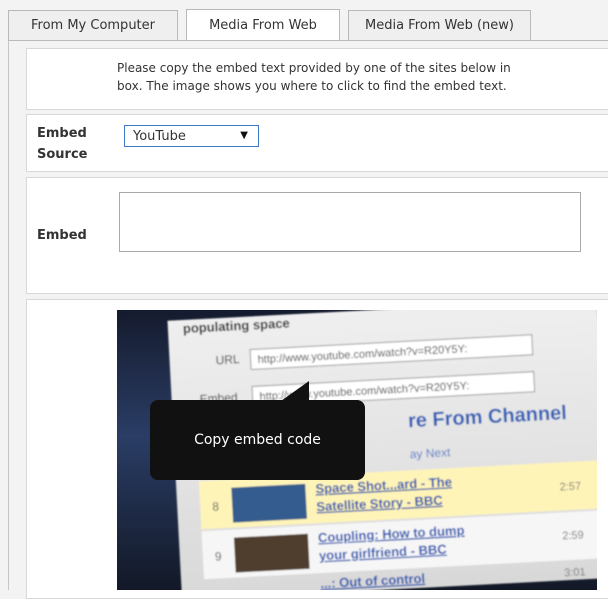 Image resolution: width=608 pixels, height=599 pixels. I want to click on tab-from-my-computer: From My Computer, so click(93, 25).